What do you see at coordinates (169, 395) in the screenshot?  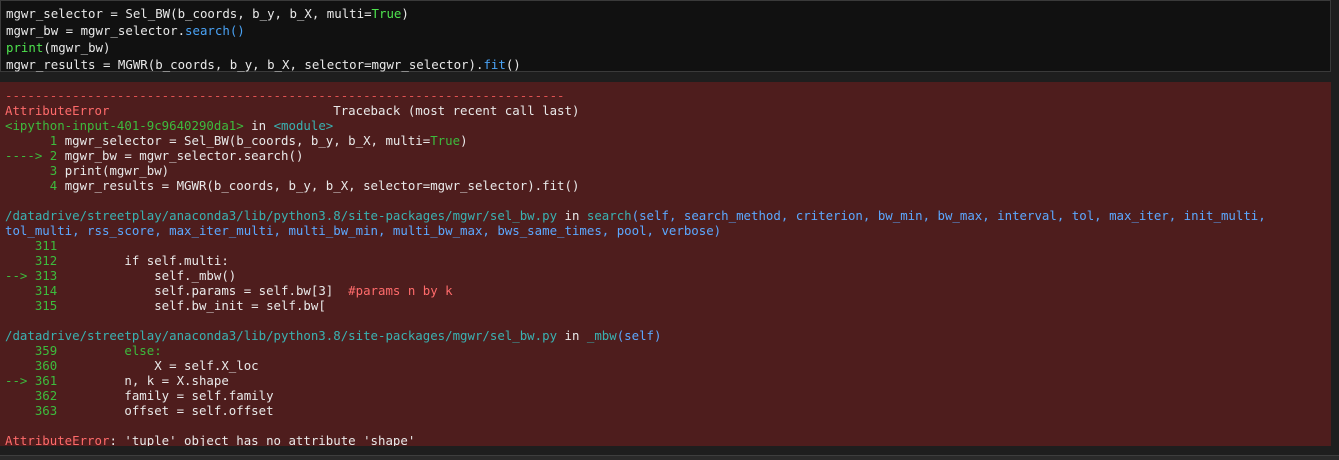 I see `code-text: family = self.family` at bounding box center [169, 395].